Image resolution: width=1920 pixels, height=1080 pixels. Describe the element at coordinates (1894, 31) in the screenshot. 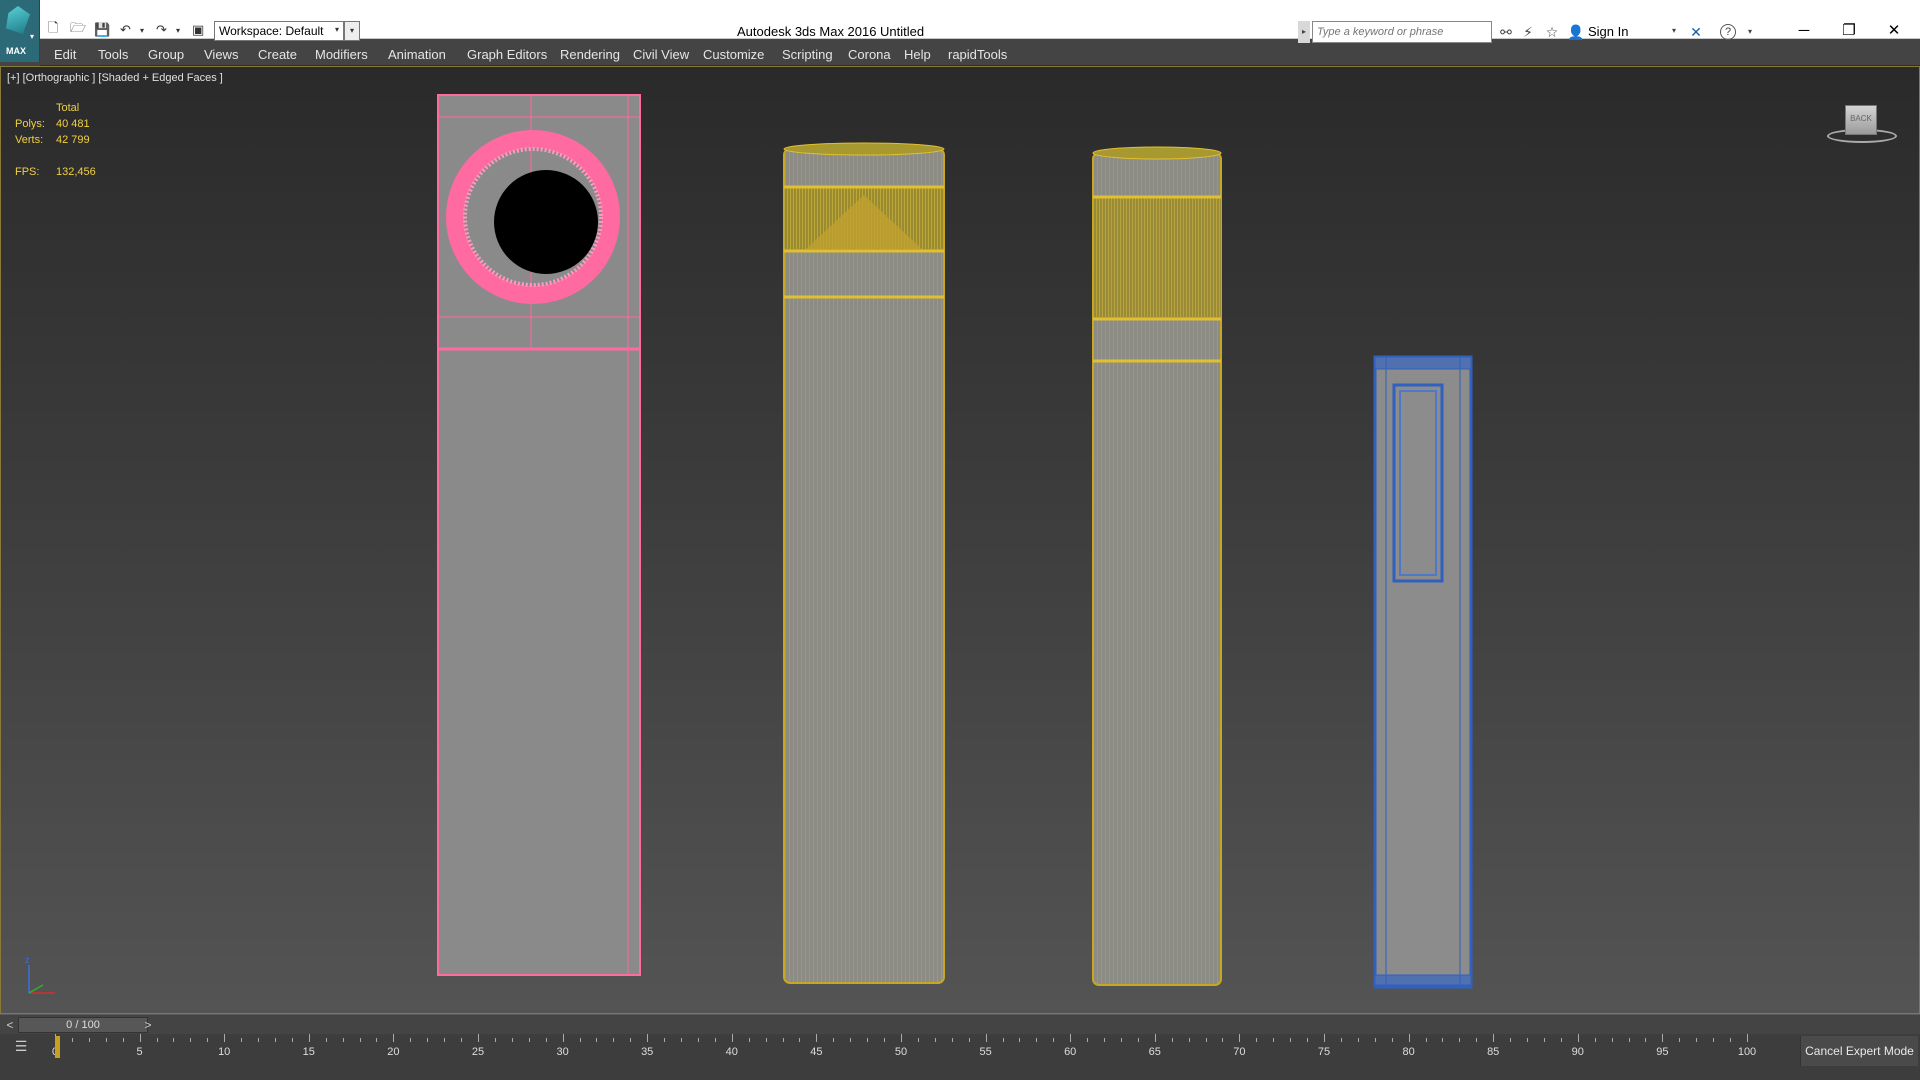

I see `close-button: ✕` at that location.